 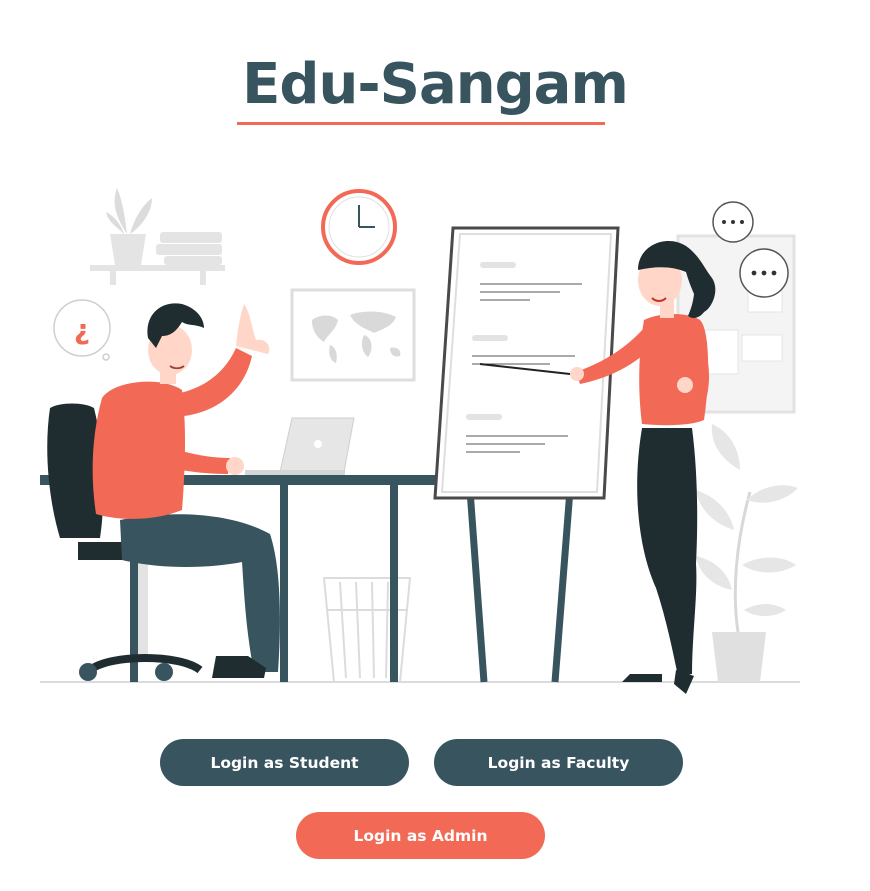 What do you see at coordinates (186, 490) in the screenshot?
I see `student-figure` at bounding box center [186, 490].